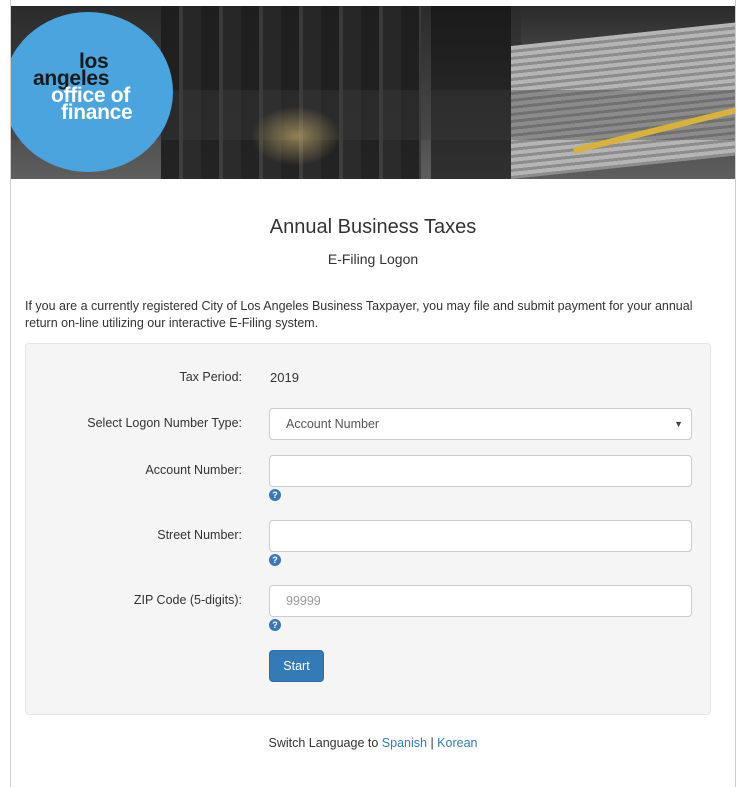  Describe the element at coordinates (187, 600) in the screenshot. I see `zip-code-label: ZIP Code (5-digits):` at that location.